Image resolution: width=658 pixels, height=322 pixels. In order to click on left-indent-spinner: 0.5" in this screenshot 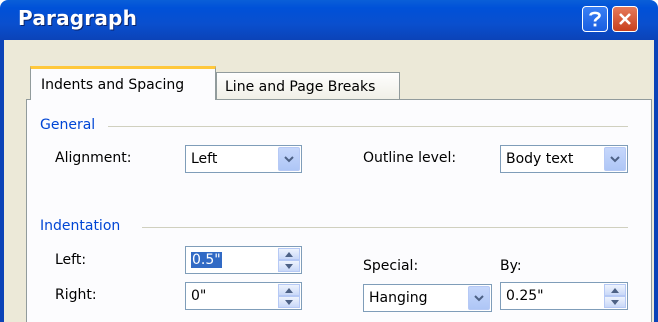, I will do `click(243, 260)`.